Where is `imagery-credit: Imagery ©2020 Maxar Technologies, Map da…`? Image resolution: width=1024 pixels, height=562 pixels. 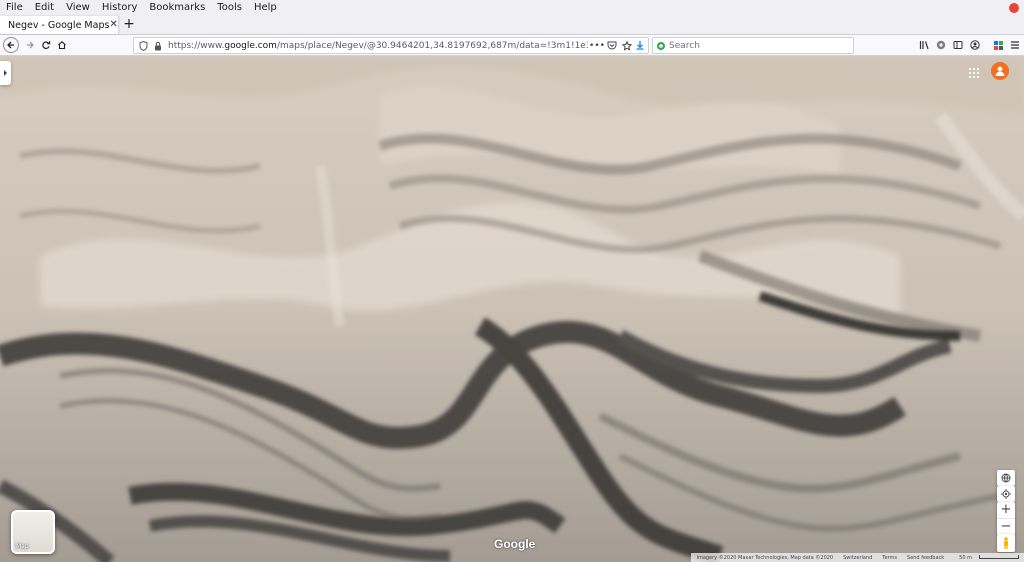 imagery-credit: Imagery ©2020 Maxar Technologies, Map da… is located at coordinates (765, 557).